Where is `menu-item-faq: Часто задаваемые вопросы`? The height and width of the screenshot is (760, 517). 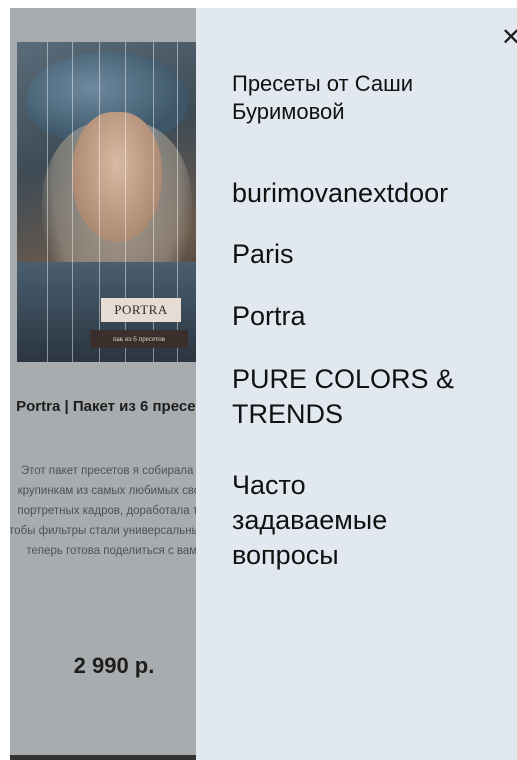
menu-item-faq: Часто задаваемые вопросы is located at coordinates (342, 520).